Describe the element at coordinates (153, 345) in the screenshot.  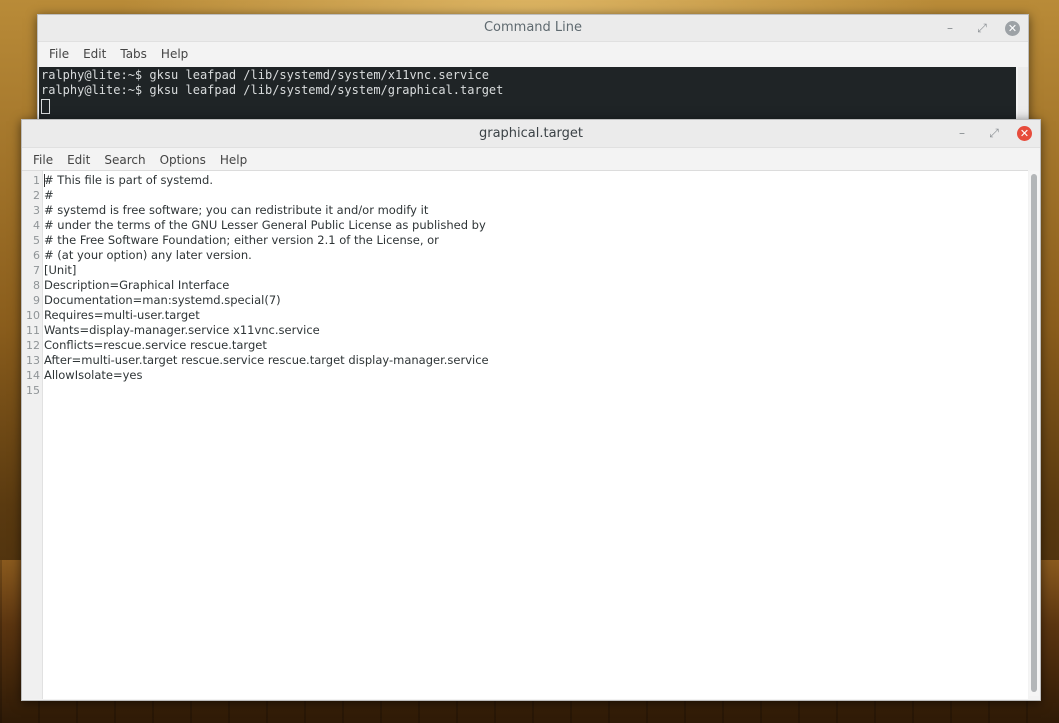
I see `line-text: Conflicts=rescue.service rescue.target` at that location.